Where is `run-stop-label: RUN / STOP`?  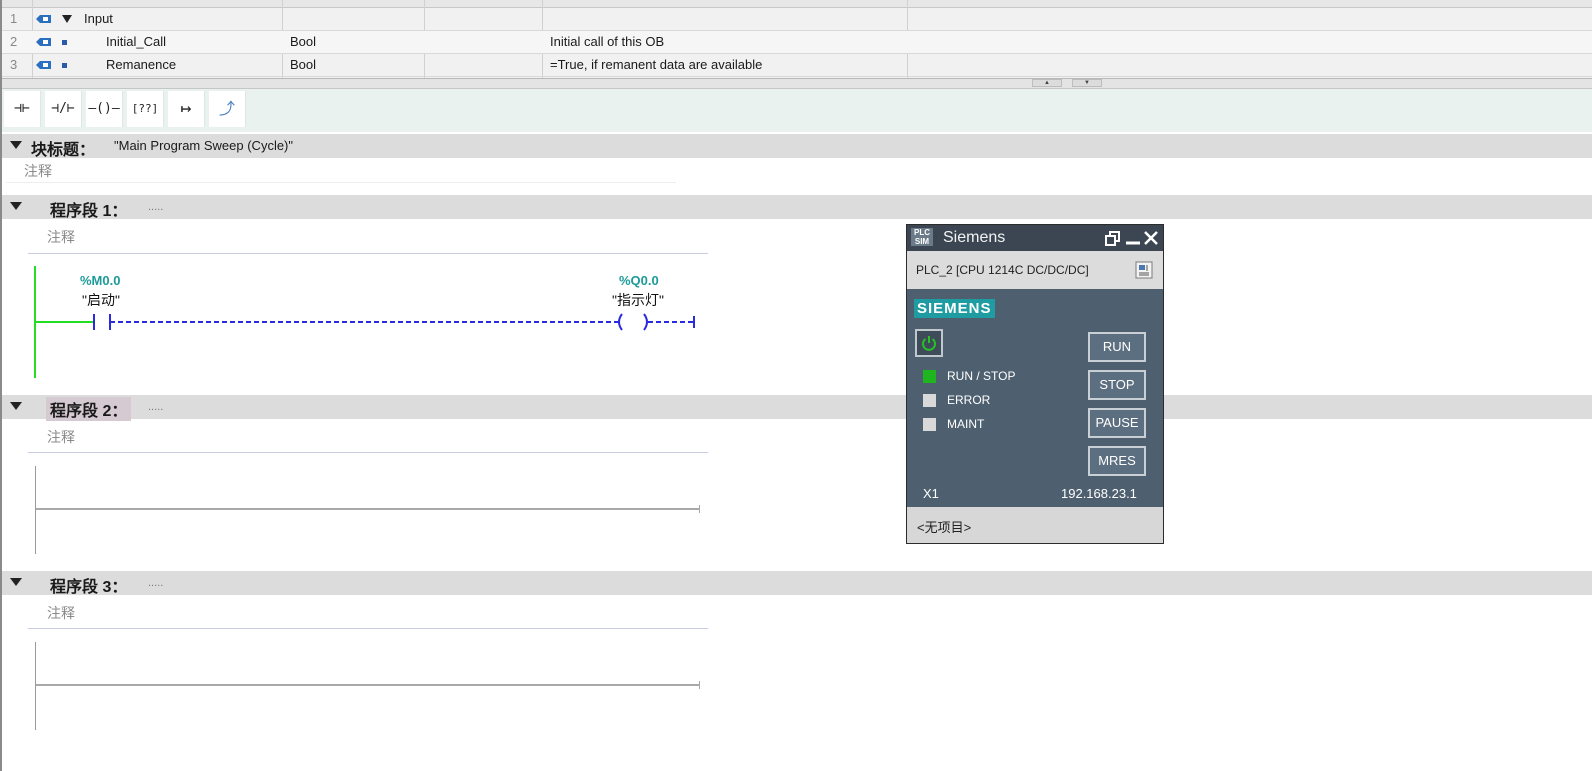
run-stop-label: RUN / STOP is located at coordinates (981, 376).